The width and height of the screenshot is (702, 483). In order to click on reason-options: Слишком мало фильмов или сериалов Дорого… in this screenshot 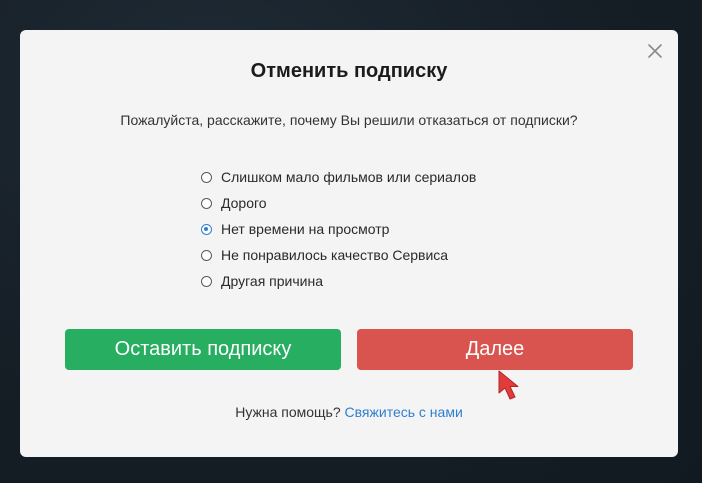, I will do `click(338, 229)`.